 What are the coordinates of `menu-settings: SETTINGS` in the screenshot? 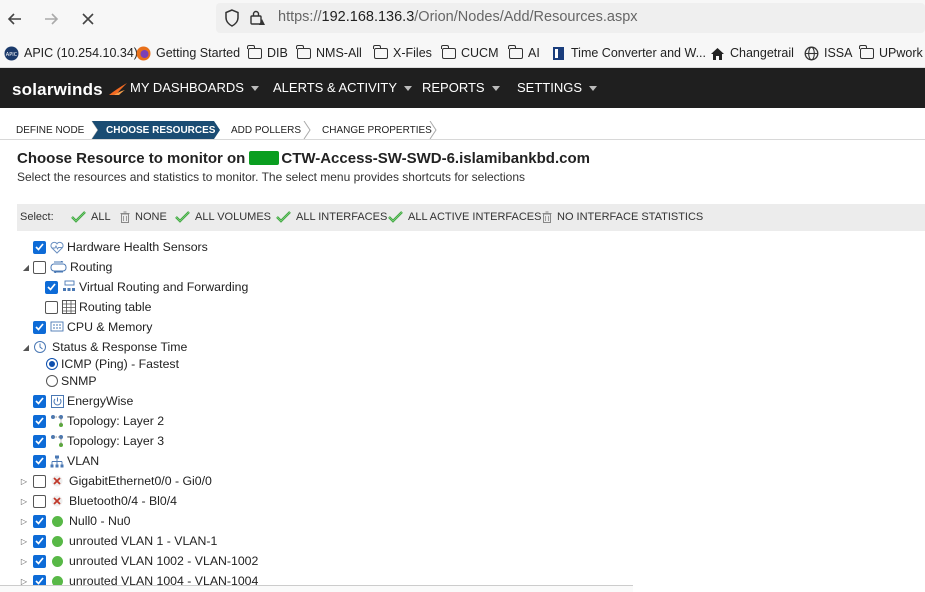 It's located at (557, 87).